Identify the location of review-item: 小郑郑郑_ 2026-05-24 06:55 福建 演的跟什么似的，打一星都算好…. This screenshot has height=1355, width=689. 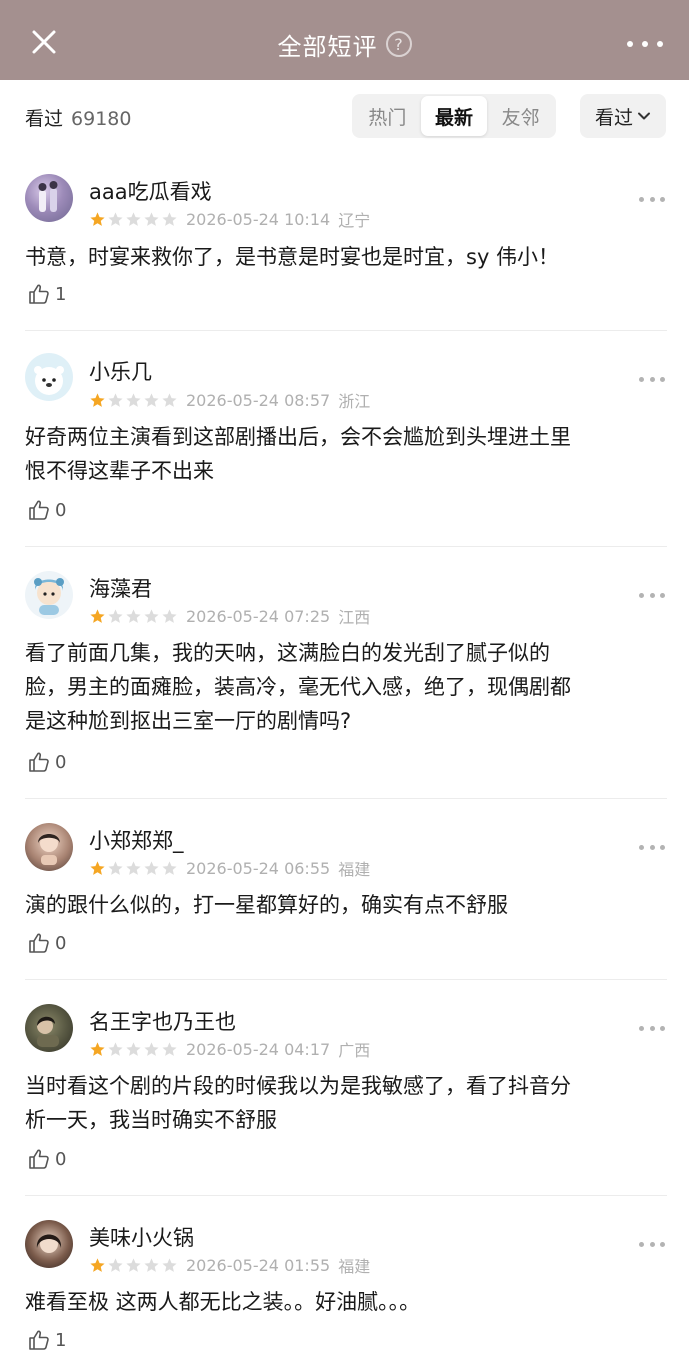
(344, 889).